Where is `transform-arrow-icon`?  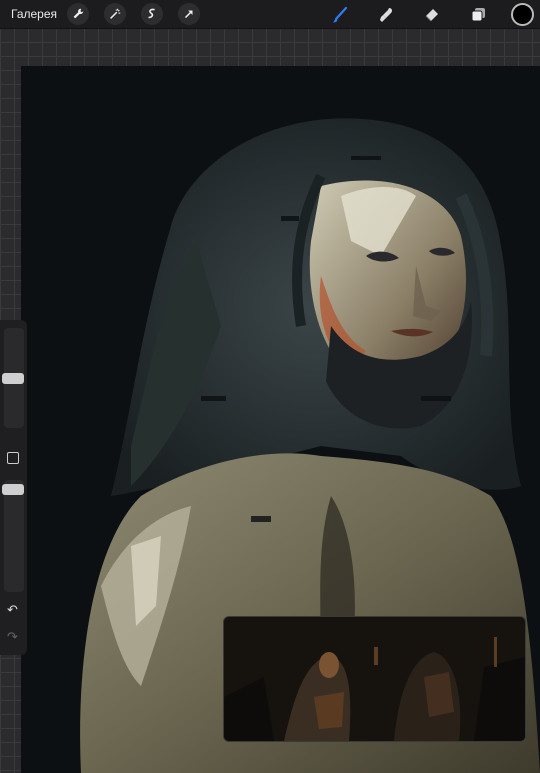
transform-arrow-icon is located at coordinates (188, 14).